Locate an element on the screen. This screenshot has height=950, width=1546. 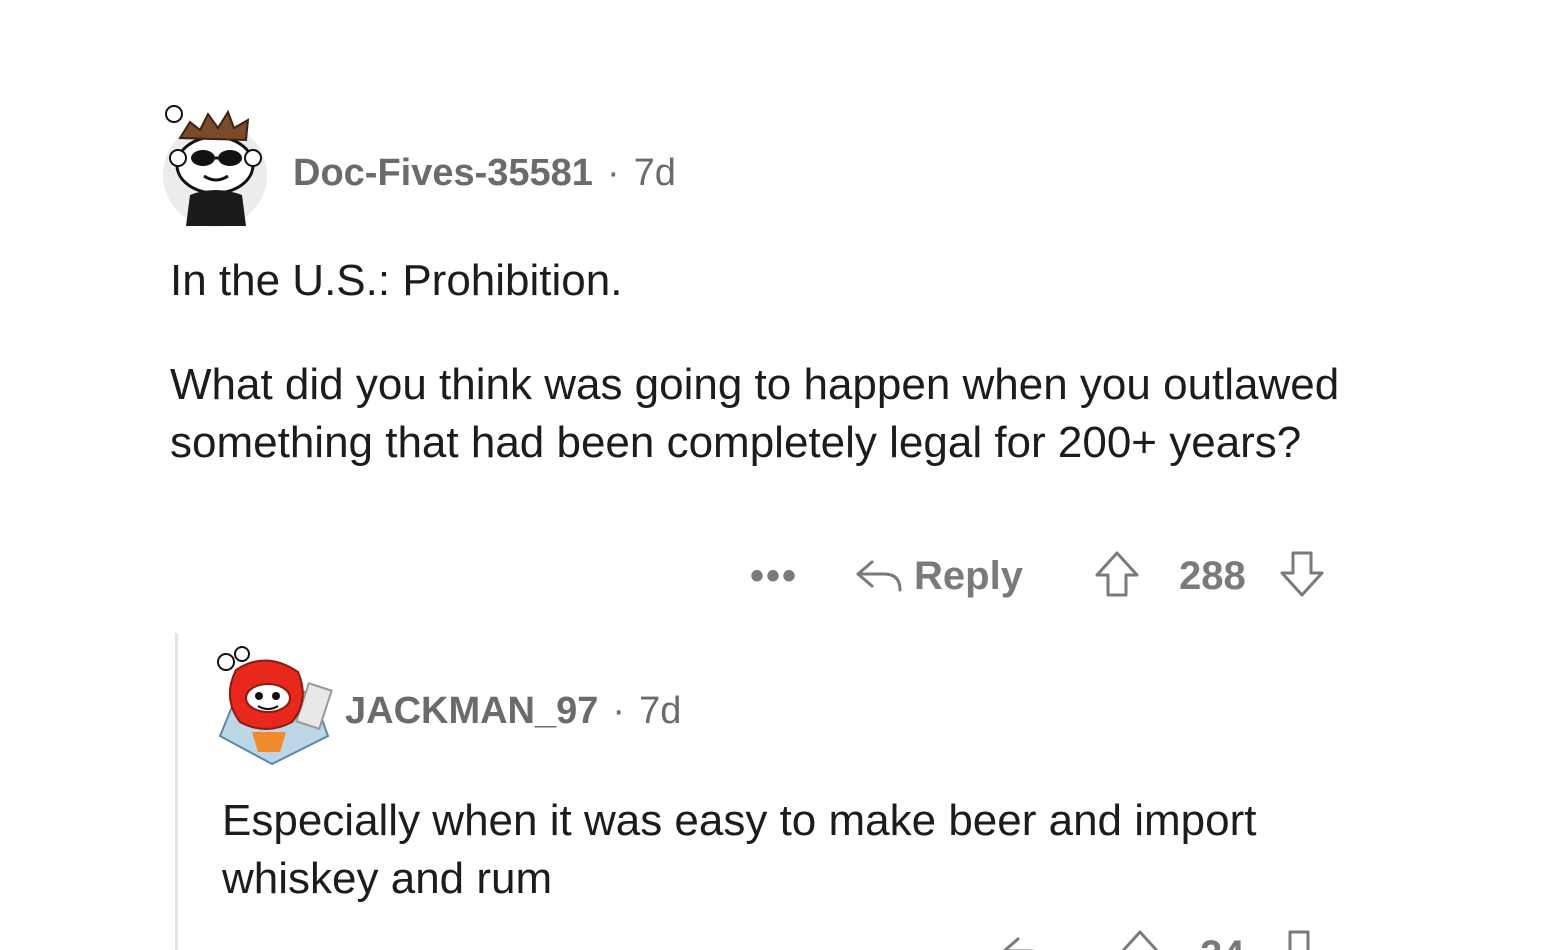
vote-score: 288 is located at coordinates (1212, 575).